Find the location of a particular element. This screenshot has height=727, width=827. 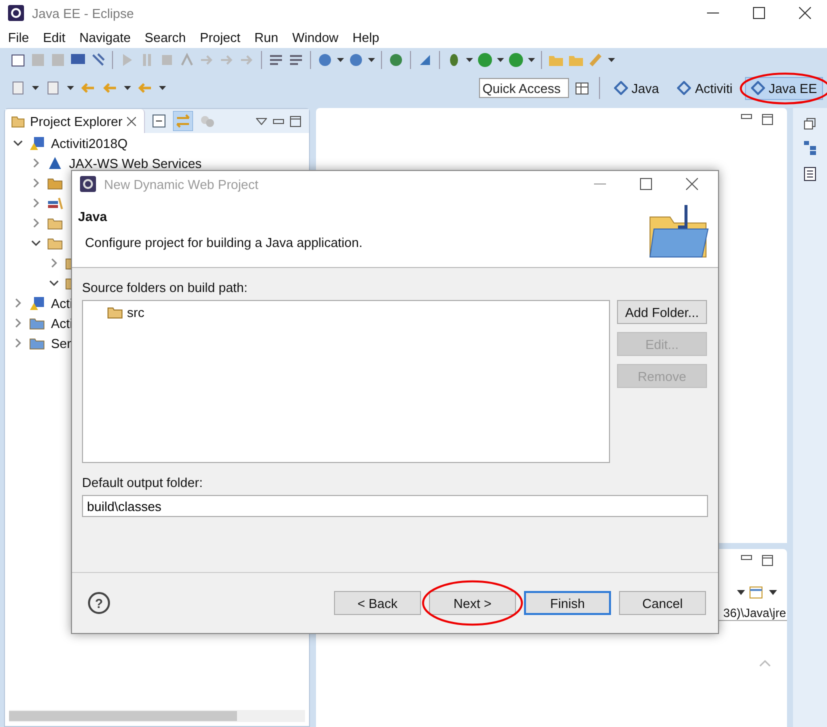

menu-item: Help is located at coordinates (366, 37).